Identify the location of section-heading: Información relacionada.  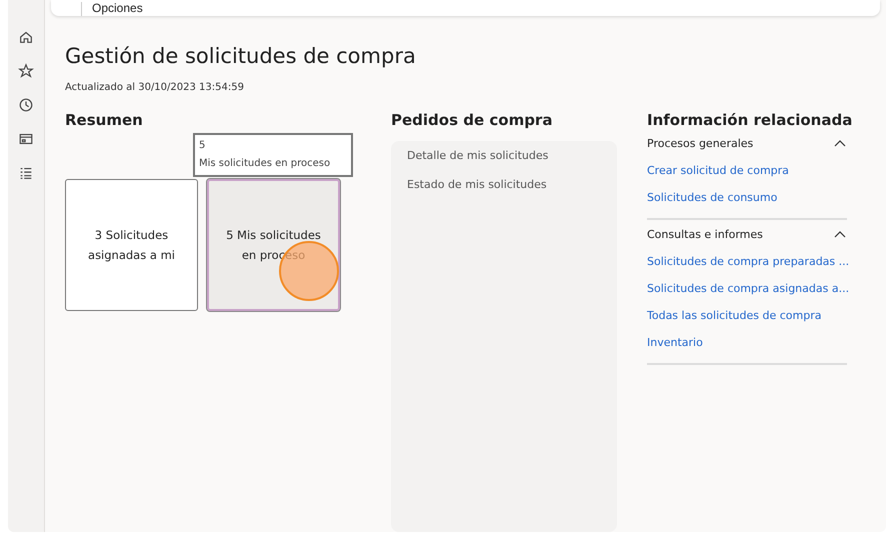
(750, 120).